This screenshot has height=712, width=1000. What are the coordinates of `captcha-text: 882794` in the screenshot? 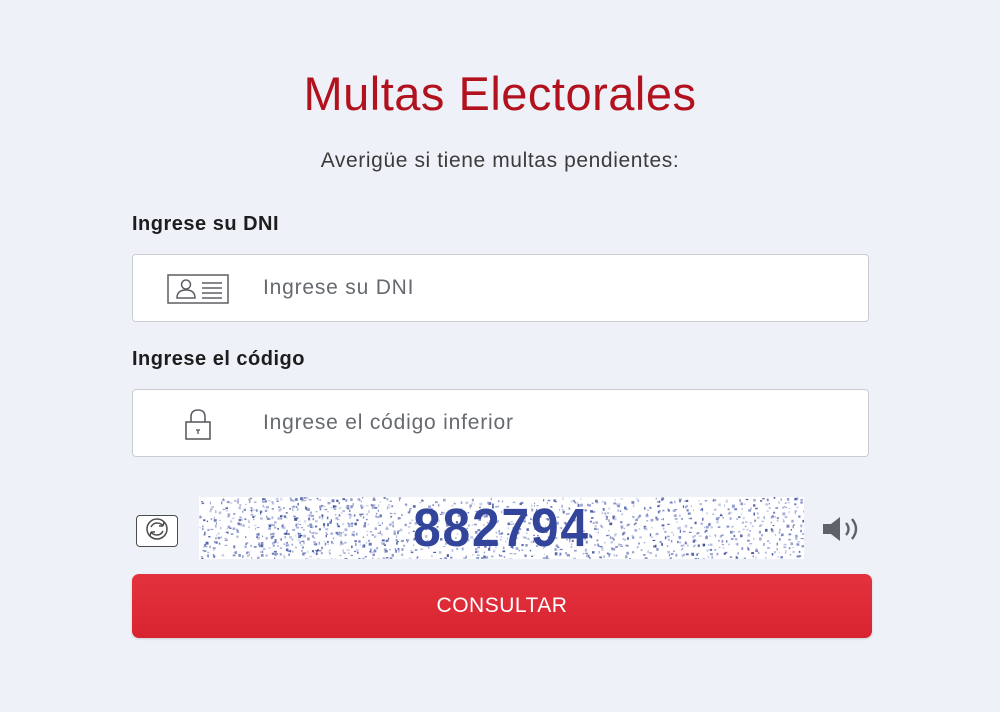 It's located at (501, 528).